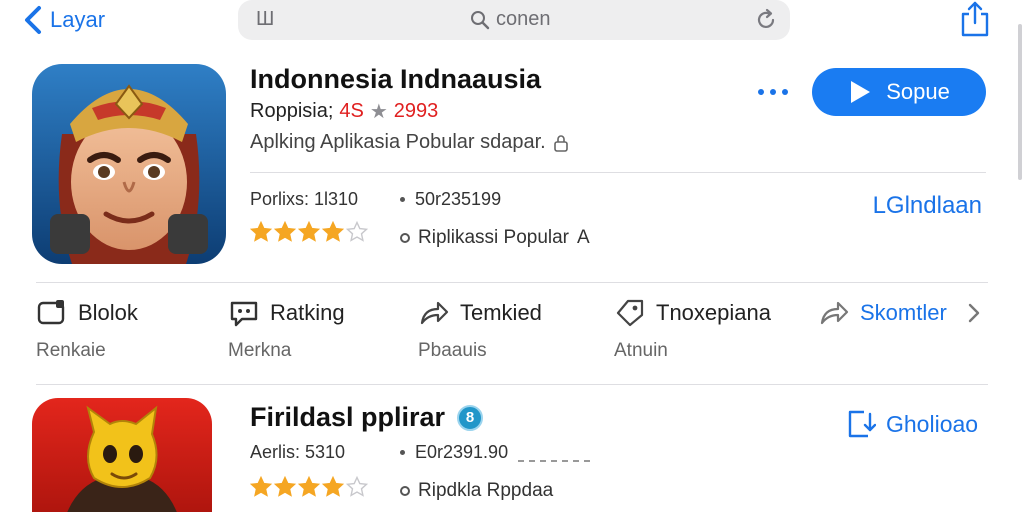 This screenshot has height=512, width=1024. I want to click on search-field: conen, so click(510, 19).